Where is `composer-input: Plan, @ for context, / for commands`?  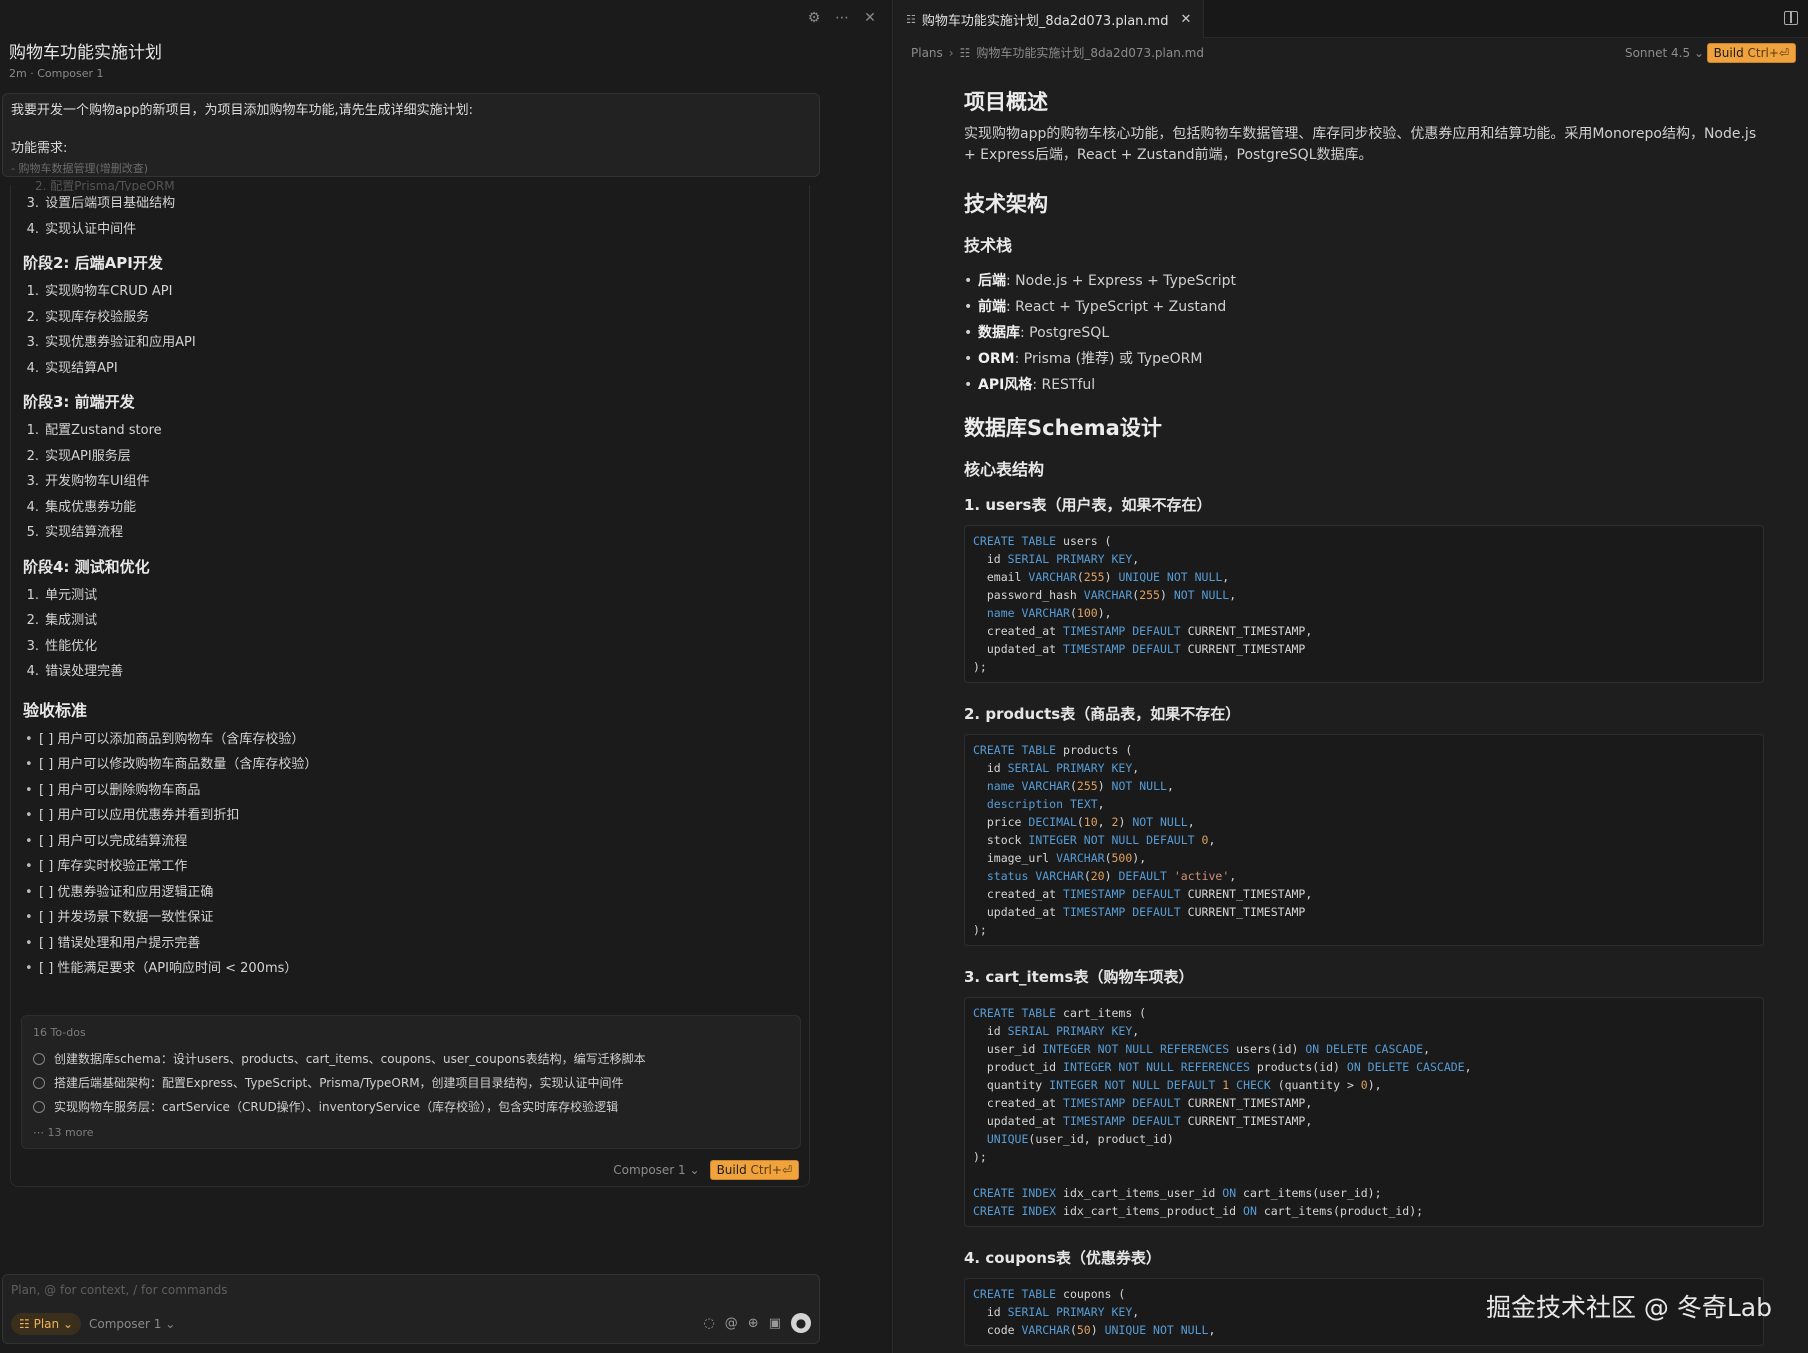
composer-input: Plan, @ for context, / for commands is located at coordinates (119, 1290).